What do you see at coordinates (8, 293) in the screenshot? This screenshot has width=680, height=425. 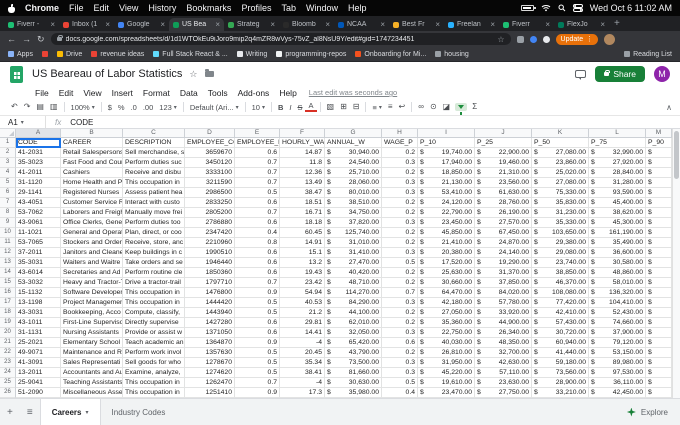 I see `row-header: 16` at bounding box center [8, 293].